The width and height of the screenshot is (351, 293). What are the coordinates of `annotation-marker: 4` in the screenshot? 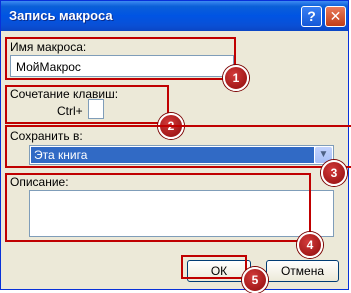 It's located at (310, 245).